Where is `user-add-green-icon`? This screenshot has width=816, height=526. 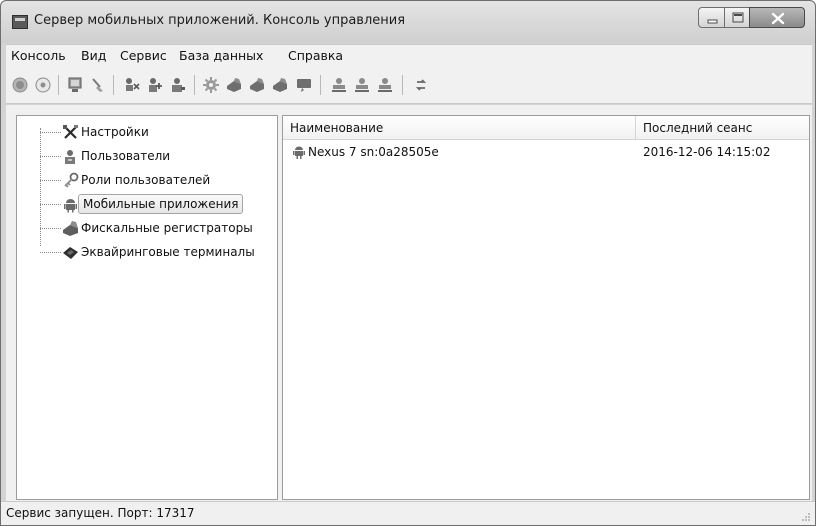
user-add-green-icon is located at coordinates (362, 85).